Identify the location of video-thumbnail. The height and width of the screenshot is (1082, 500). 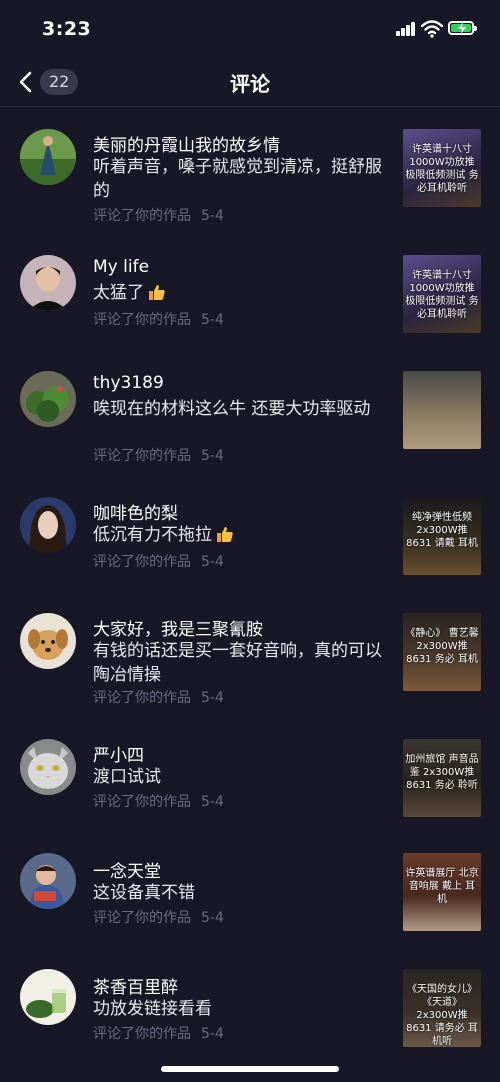
(442, 410).